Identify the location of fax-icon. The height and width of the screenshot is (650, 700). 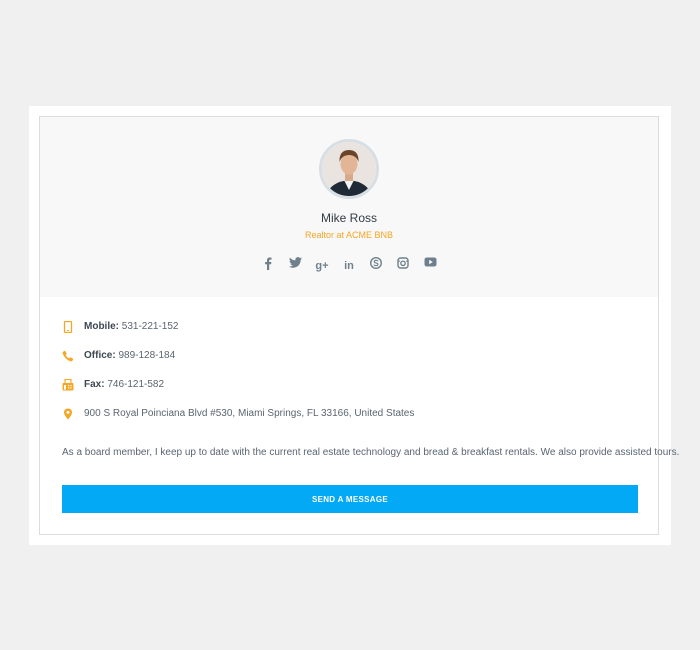
(68, 384).